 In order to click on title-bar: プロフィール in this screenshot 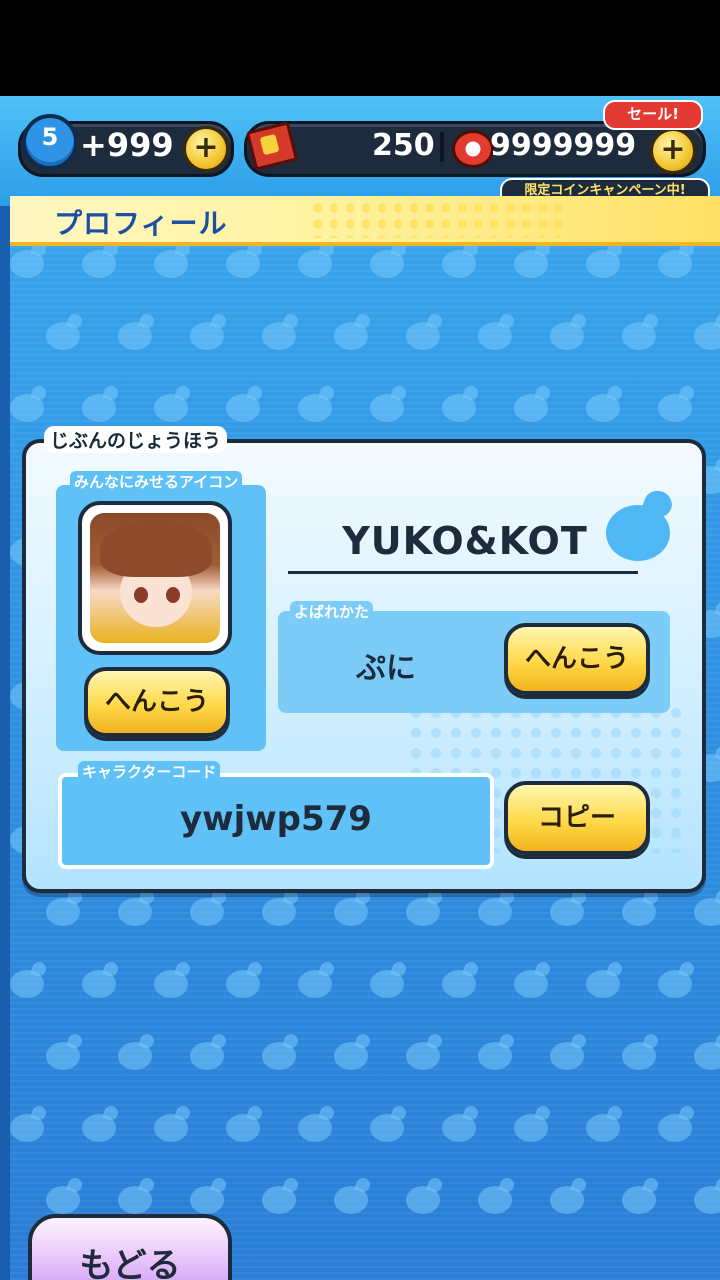, I will do `click(365, 221)`.